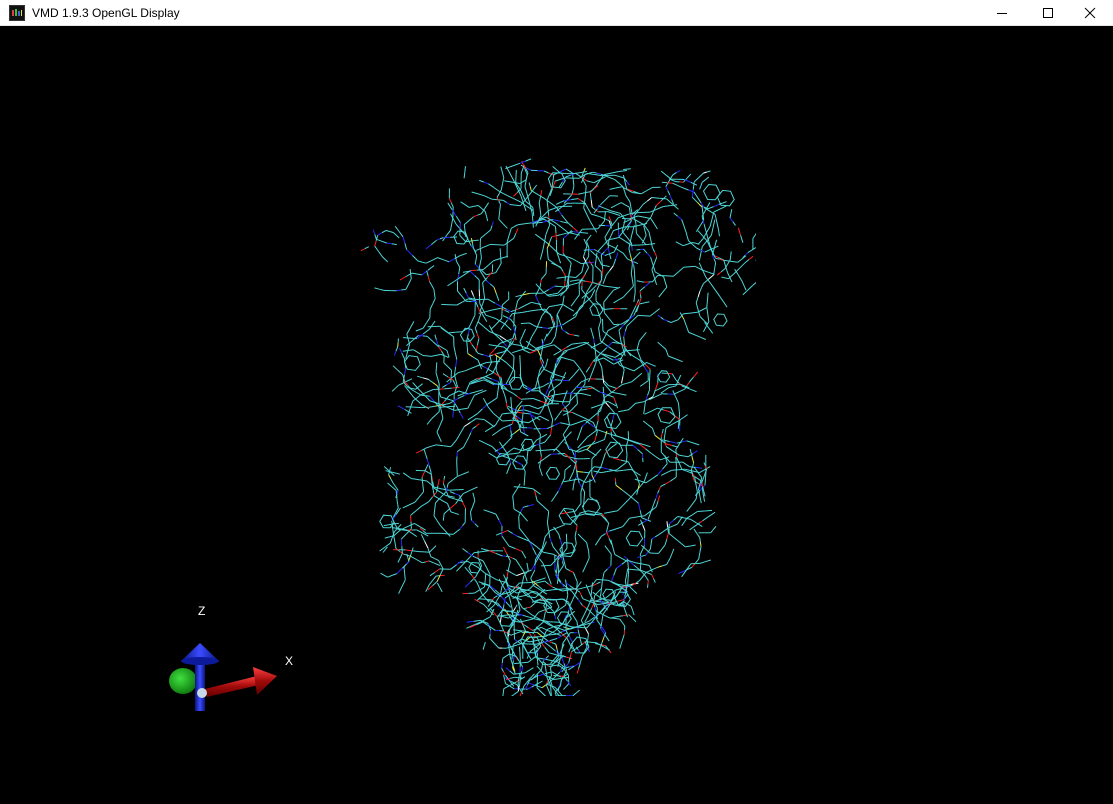 This screenshot has height=804, width=1113. Describe the element at coordinates (1090, 13) in the screenshot. I see `close-button` at that location.